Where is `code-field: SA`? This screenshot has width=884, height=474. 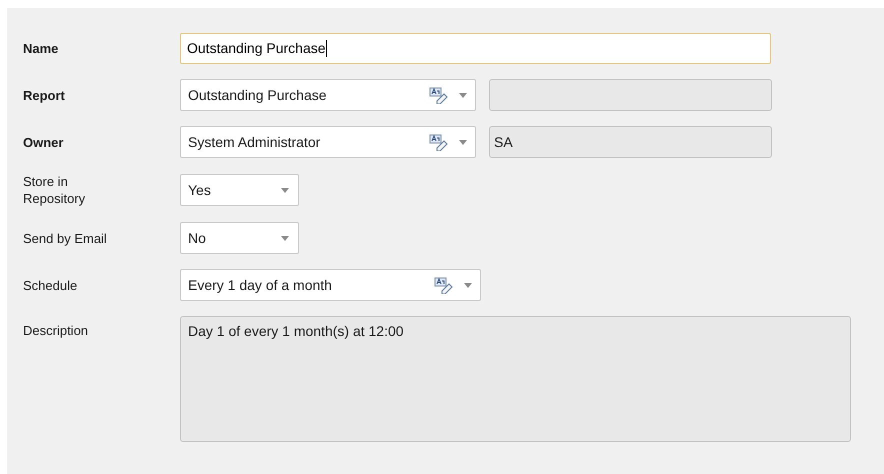 code-field: SA is located at coordinates (630, 142).